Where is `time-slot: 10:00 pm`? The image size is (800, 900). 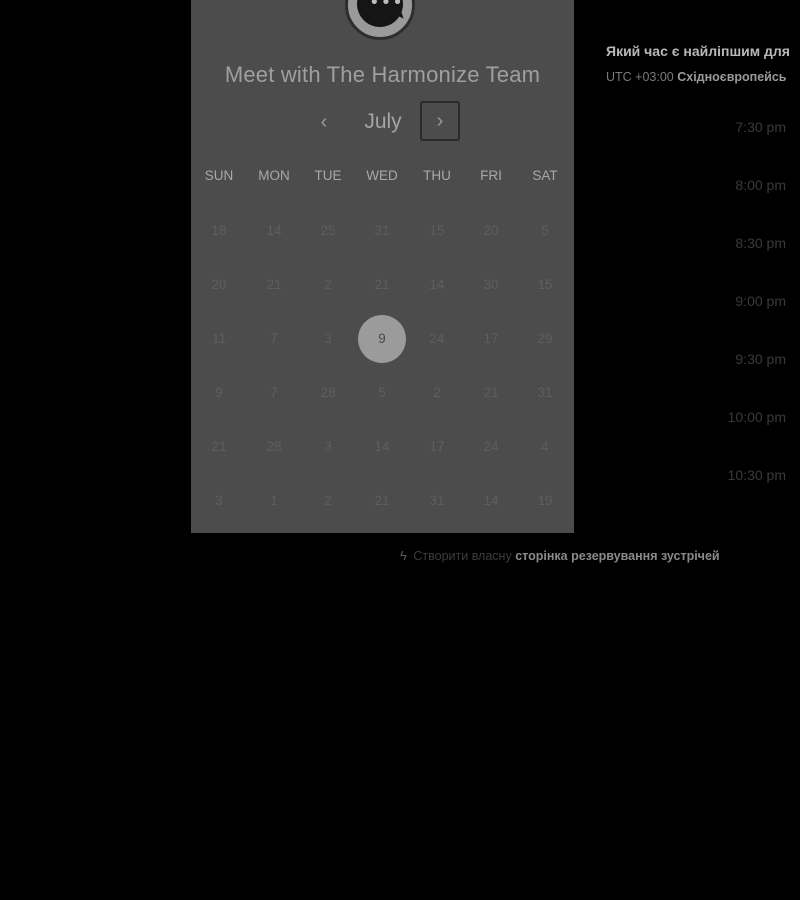
time-slot: 10:00 pm is located at coordinates (718, 417).